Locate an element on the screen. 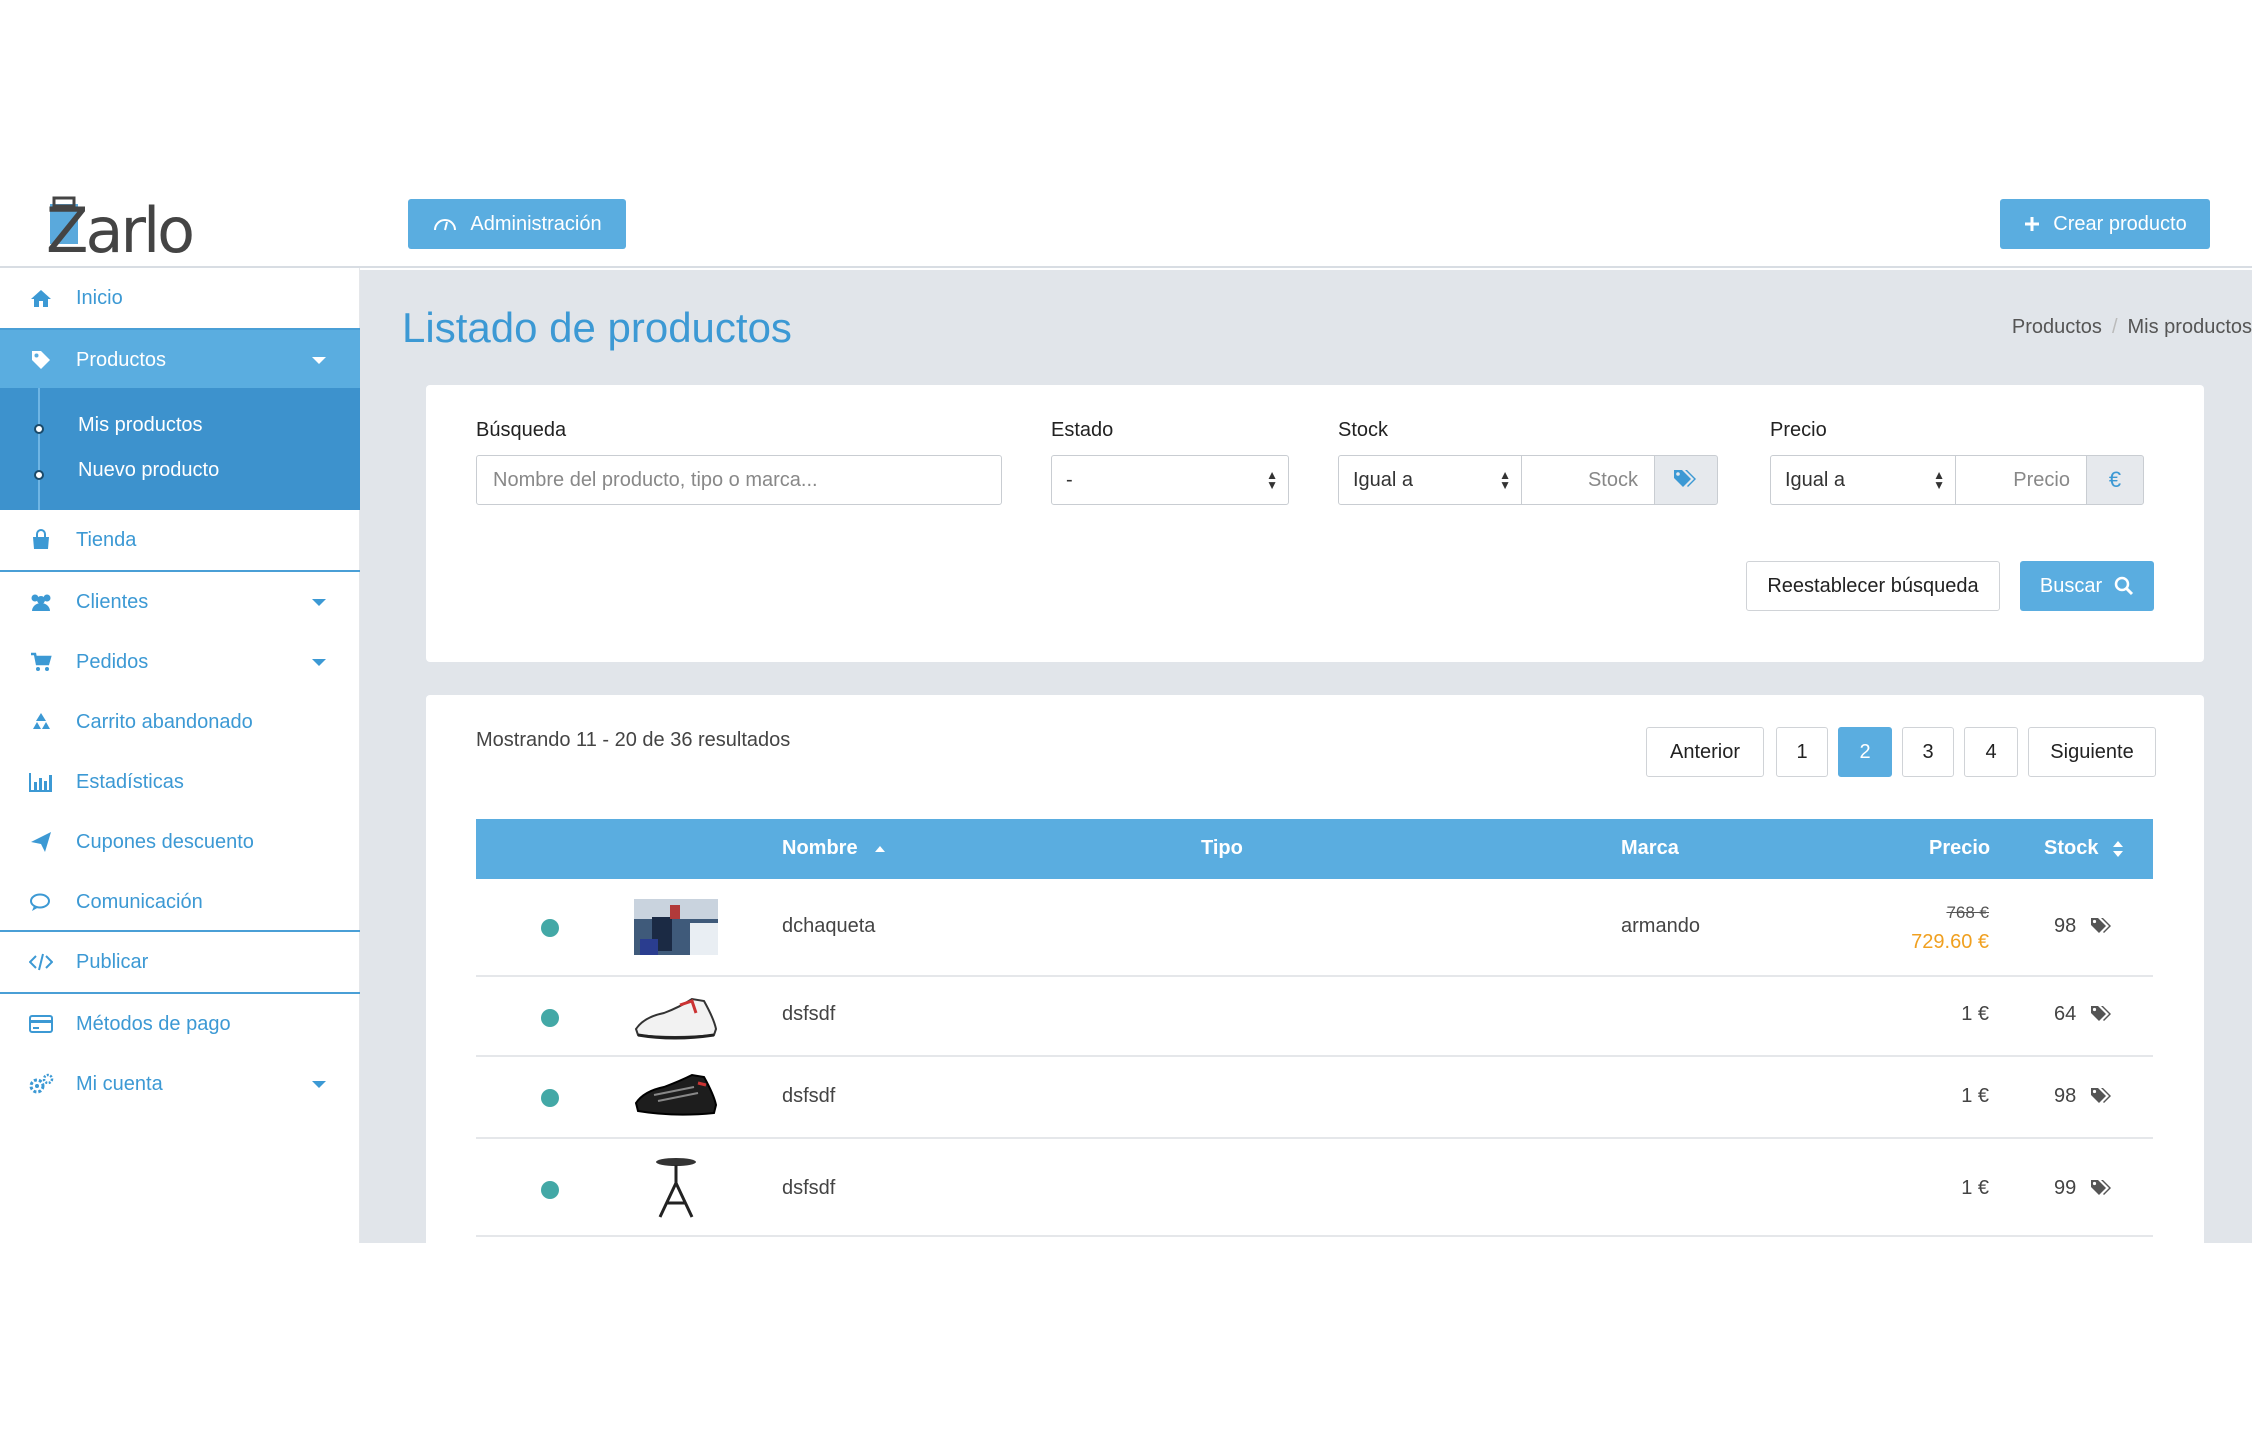 Image resolution: width=2252 pixels, height=1434 pixels. column-marca: Marca is located at coordinates (1650, 848).